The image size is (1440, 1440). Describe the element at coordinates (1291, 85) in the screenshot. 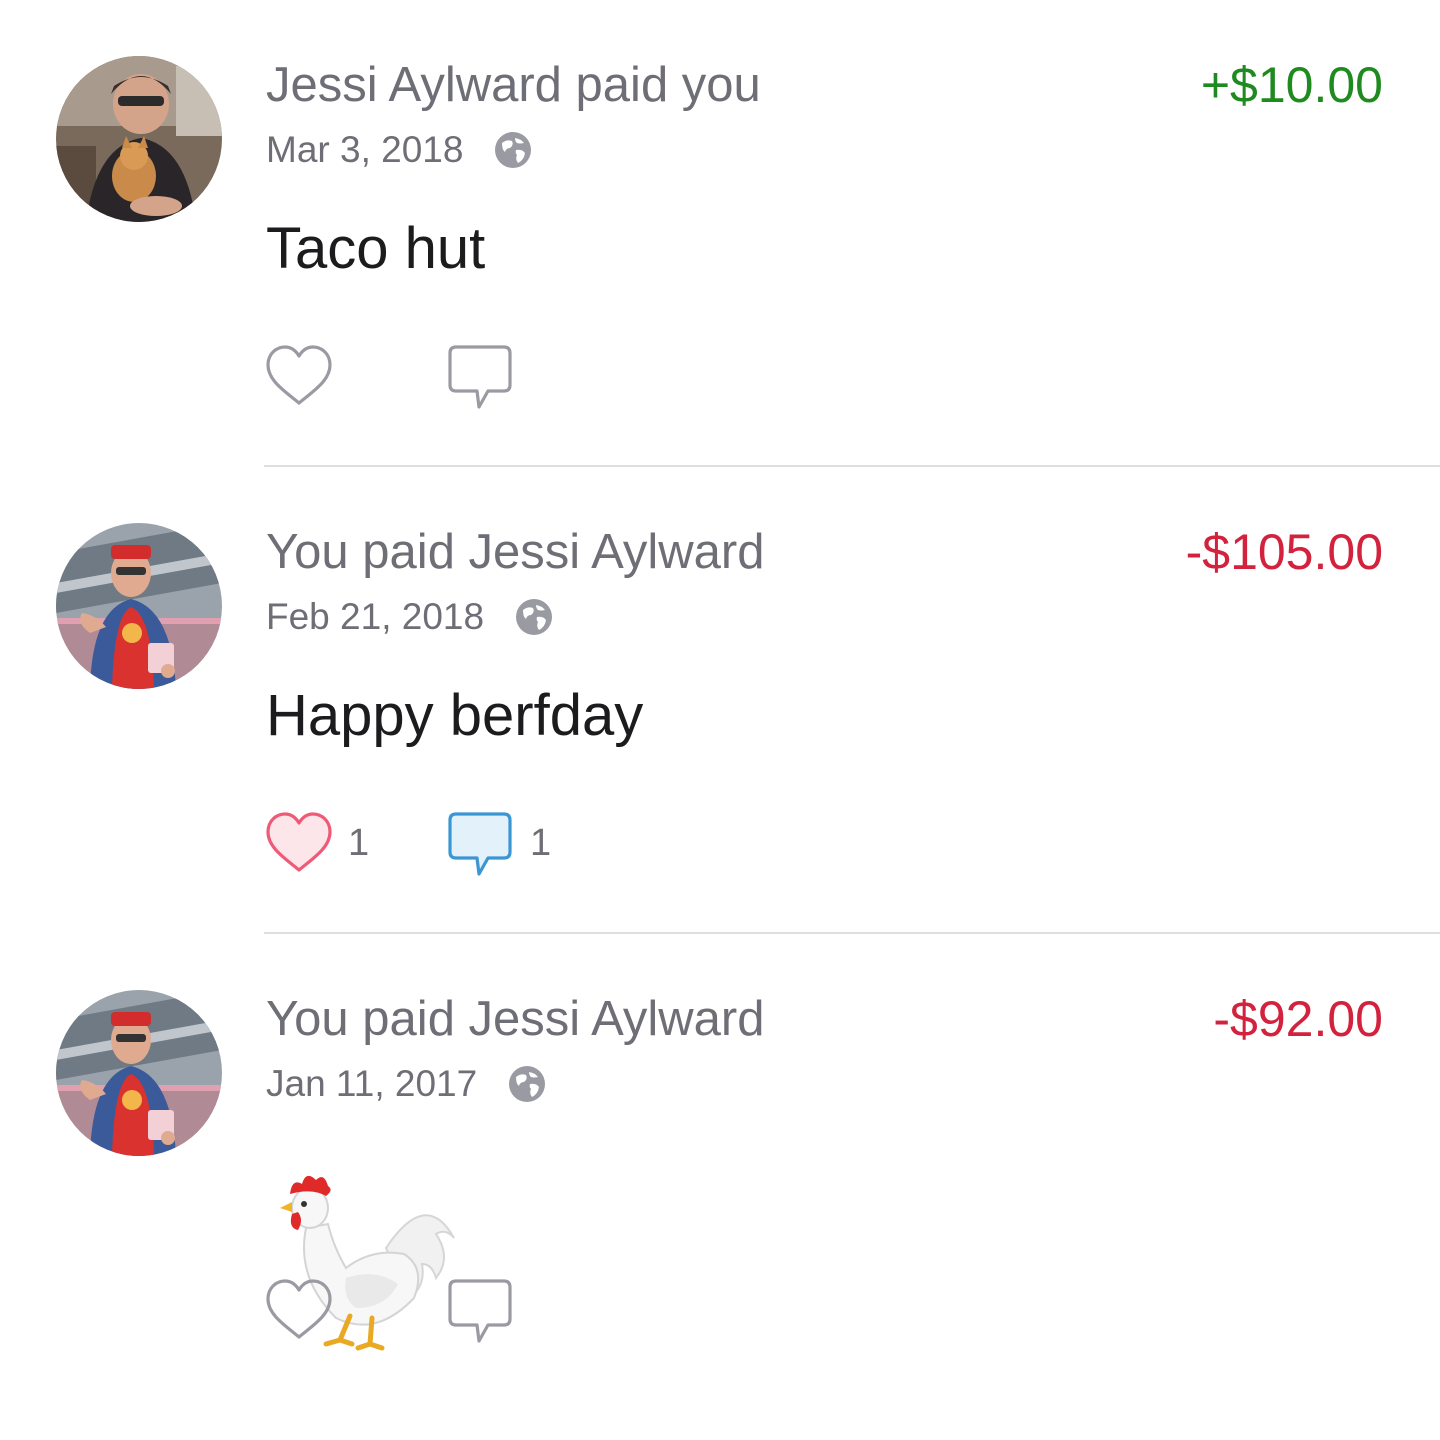

I see `transaction-amount: +$10.00` at that location.